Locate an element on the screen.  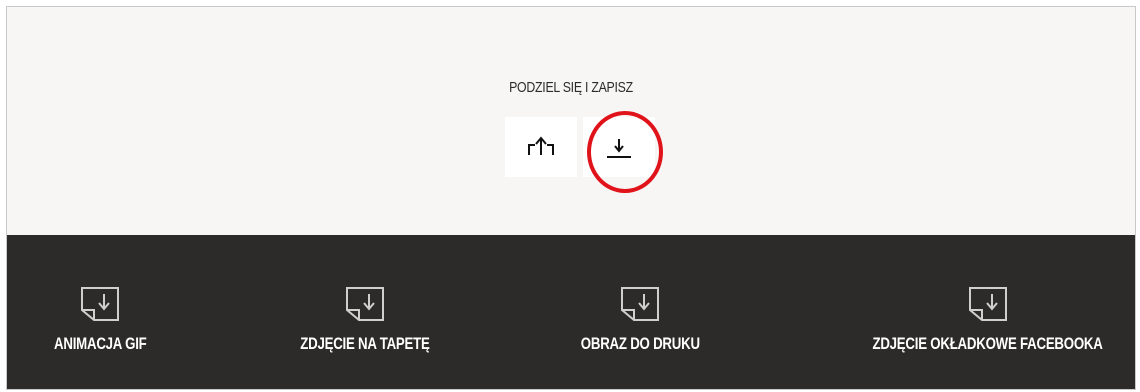
download-button is located at coordinates (619, 147).